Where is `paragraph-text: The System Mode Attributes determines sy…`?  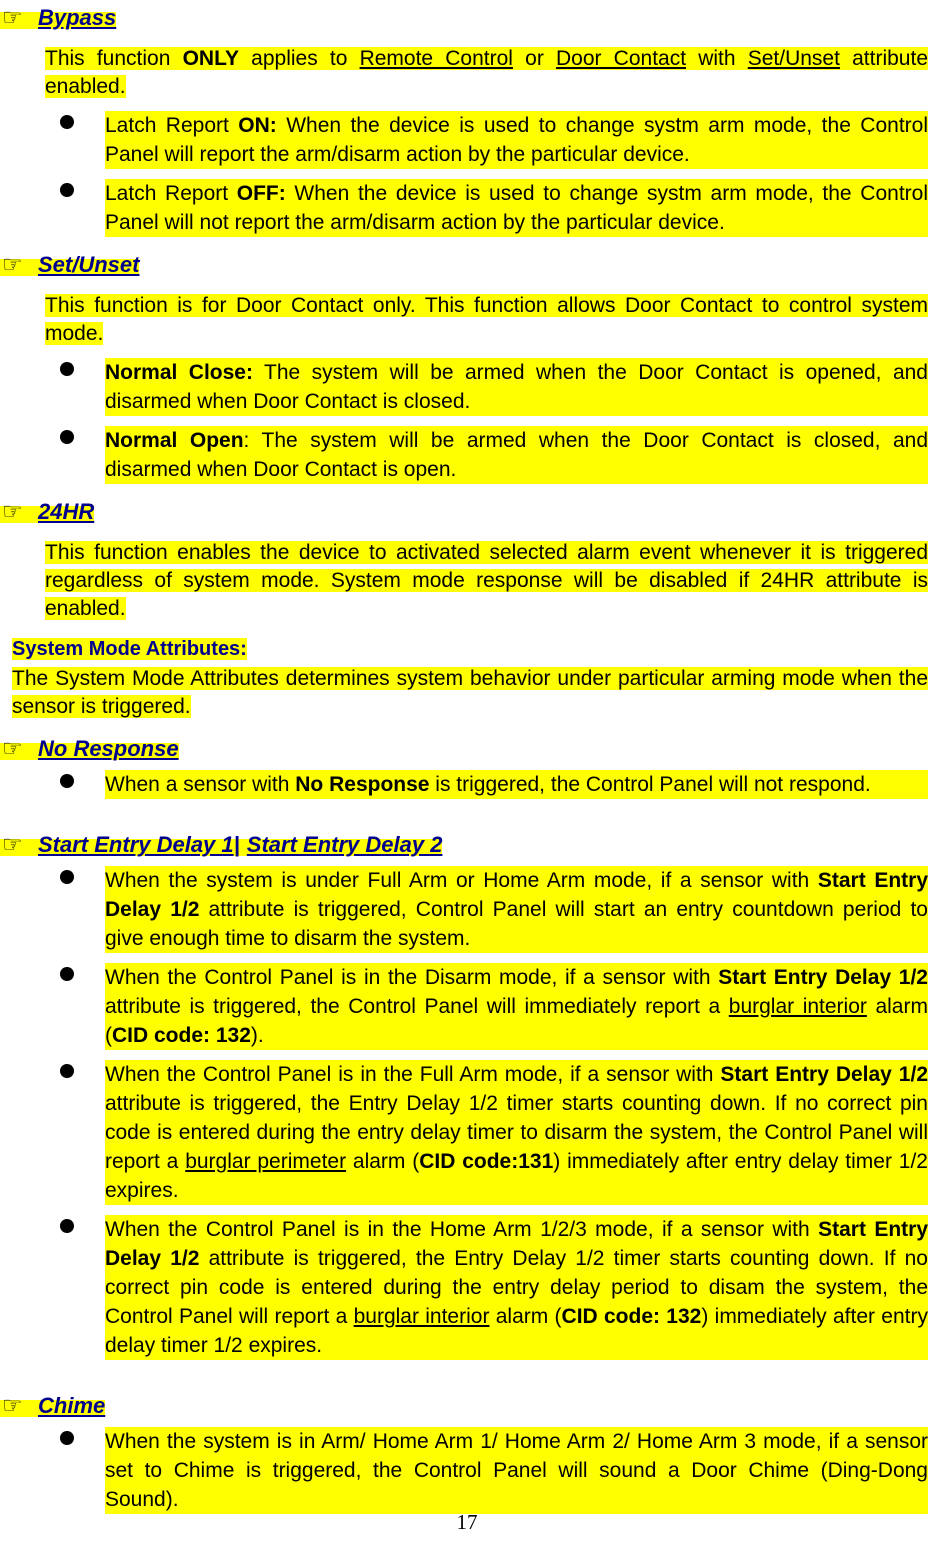 paragraph-text: The System Mode Attributes determines sy… is located at coordinates (470, 692).